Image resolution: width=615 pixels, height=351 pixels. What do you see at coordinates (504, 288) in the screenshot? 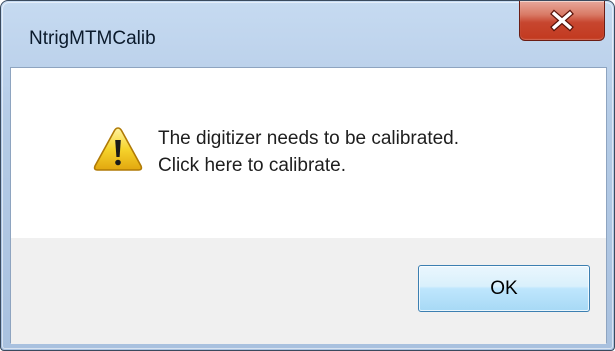
I see `ok-button: OK` at bounding box center [504, 288].